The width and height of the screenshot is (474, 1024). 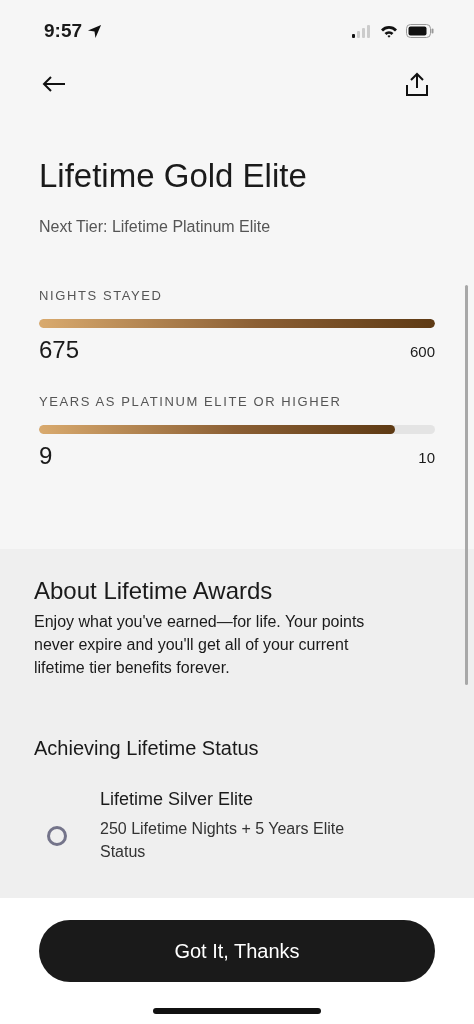 I want to click on status-time: 9:57, so click(x=63, y=31).